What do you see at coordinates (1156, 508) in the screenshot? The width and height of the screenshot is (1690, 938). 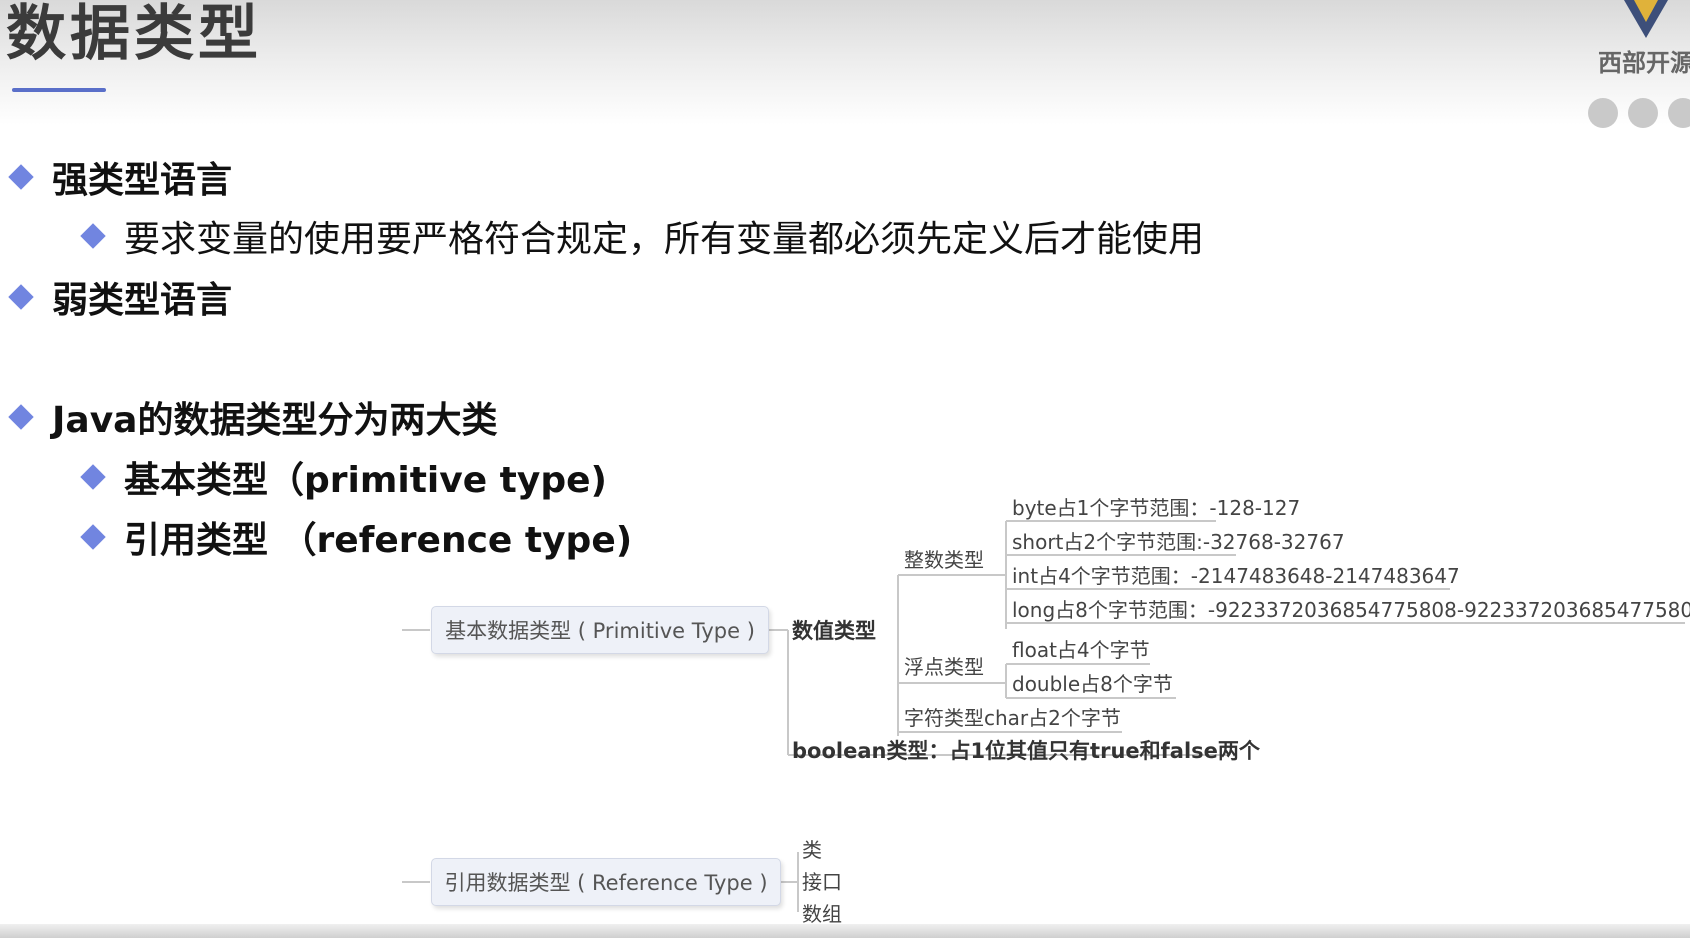 I see `byte-label: byte占1个字节范围：-128-127` at bounding box center [1156, 508].